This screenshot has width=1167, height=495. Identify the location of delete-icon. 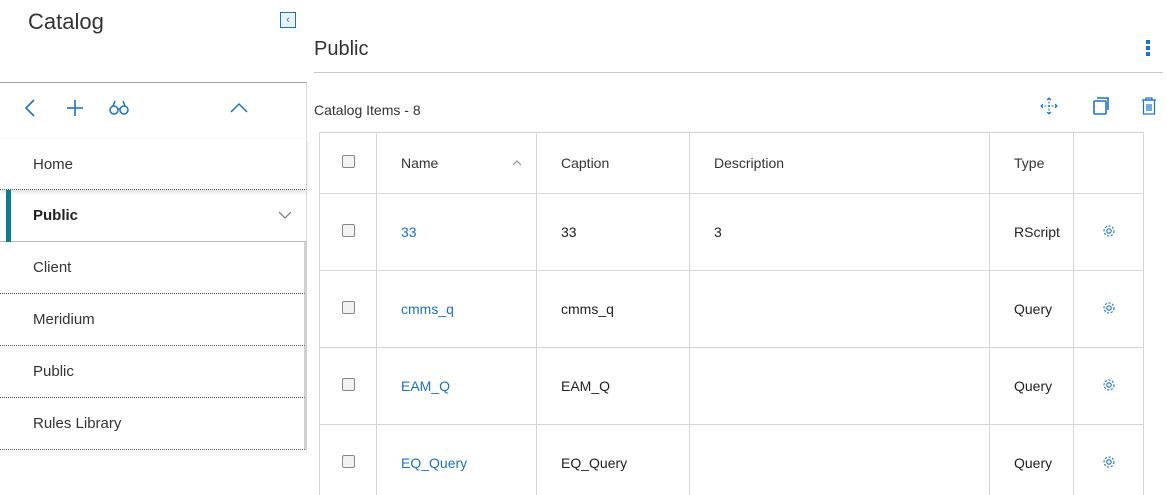
(1149, 106).